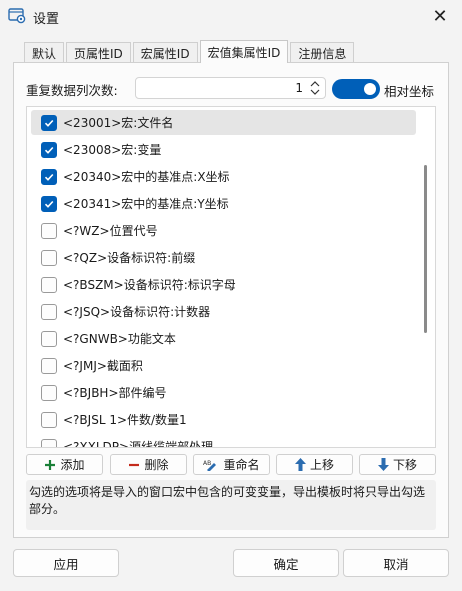 The image size is (462, 591). What do you see at coordinates (146, 177) in the screenshot?
I see `list-item-label: <20340>宏中的基准点:X坐标` at bounding box center [146, 177].